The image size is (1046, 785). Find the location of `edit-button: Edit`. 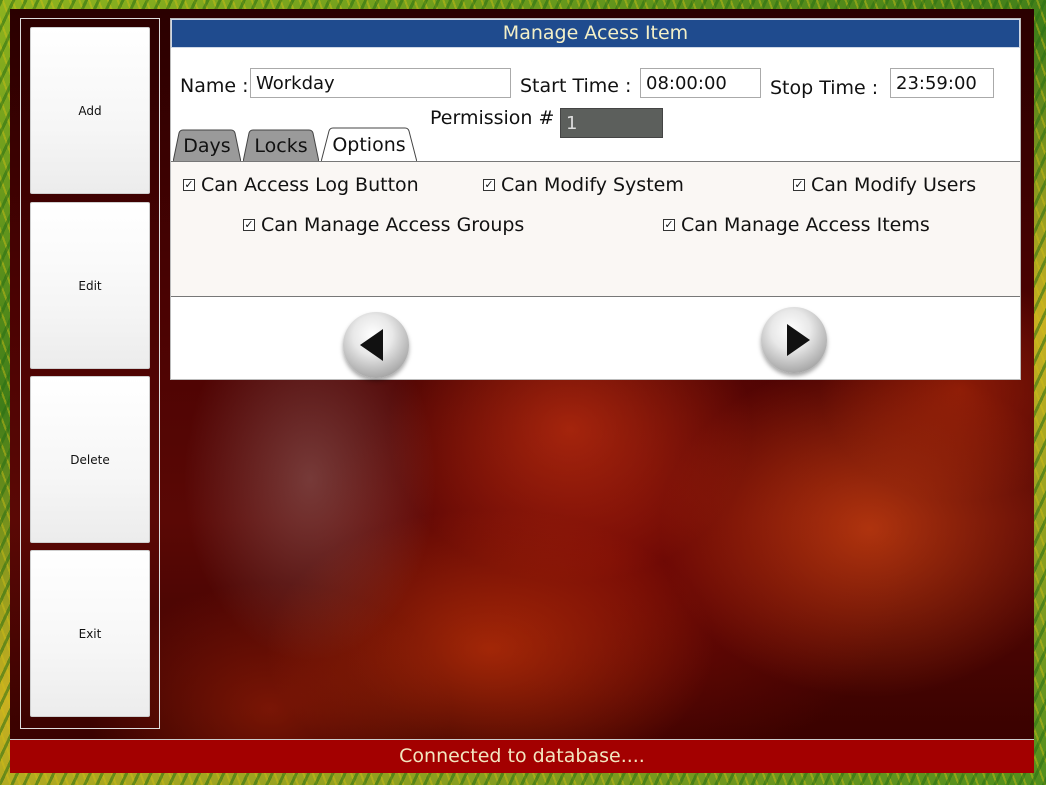

edit-button: Edit is located at coordinates (90, 285).